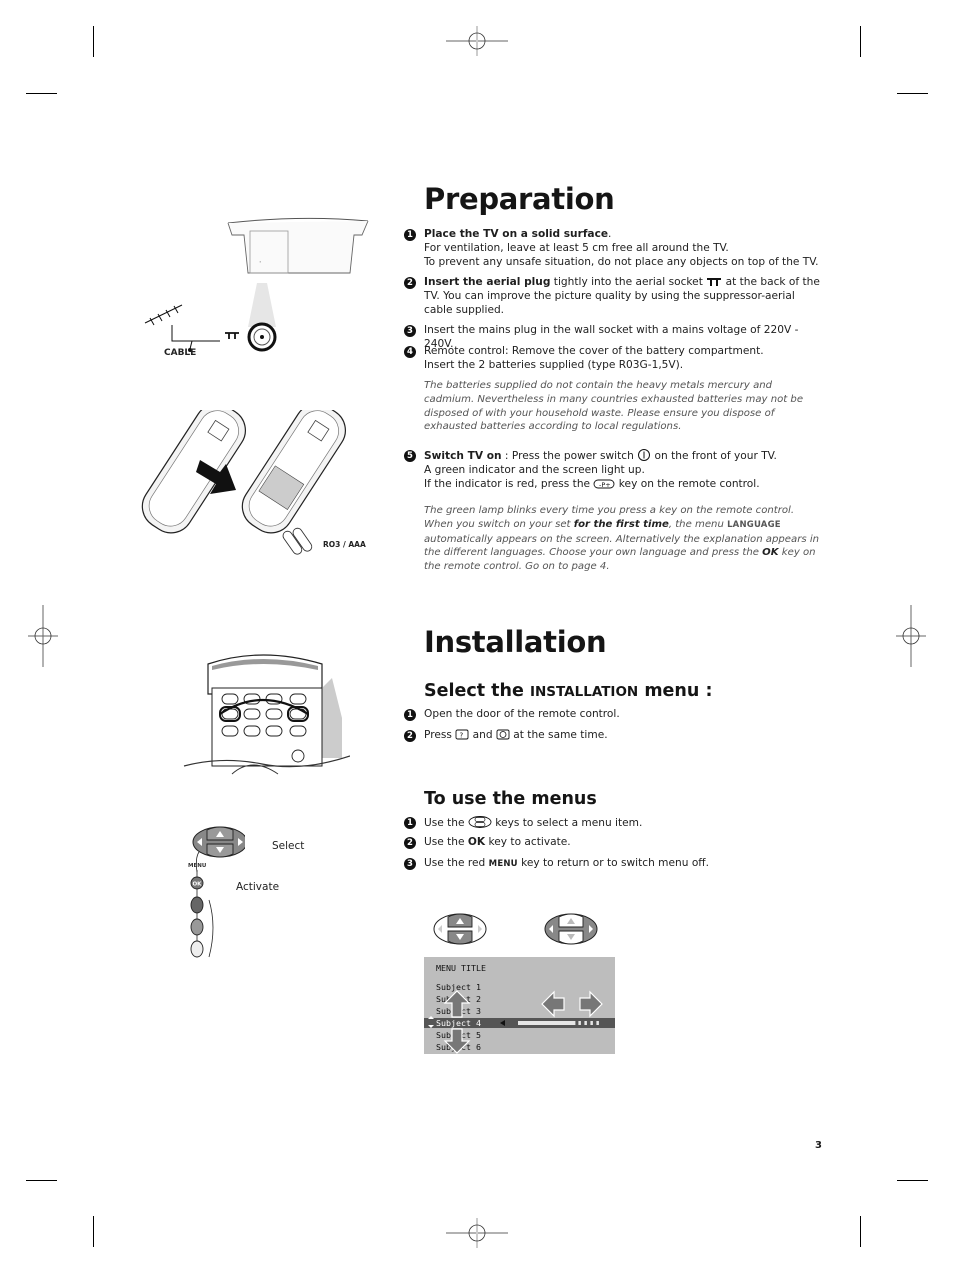 This screenshot has width=954, height=1273. What do you see at coordinates (628, 282) in the screenshot?
I see `step-text: tightly into the aerial socket` at bounding box center [628, 282].